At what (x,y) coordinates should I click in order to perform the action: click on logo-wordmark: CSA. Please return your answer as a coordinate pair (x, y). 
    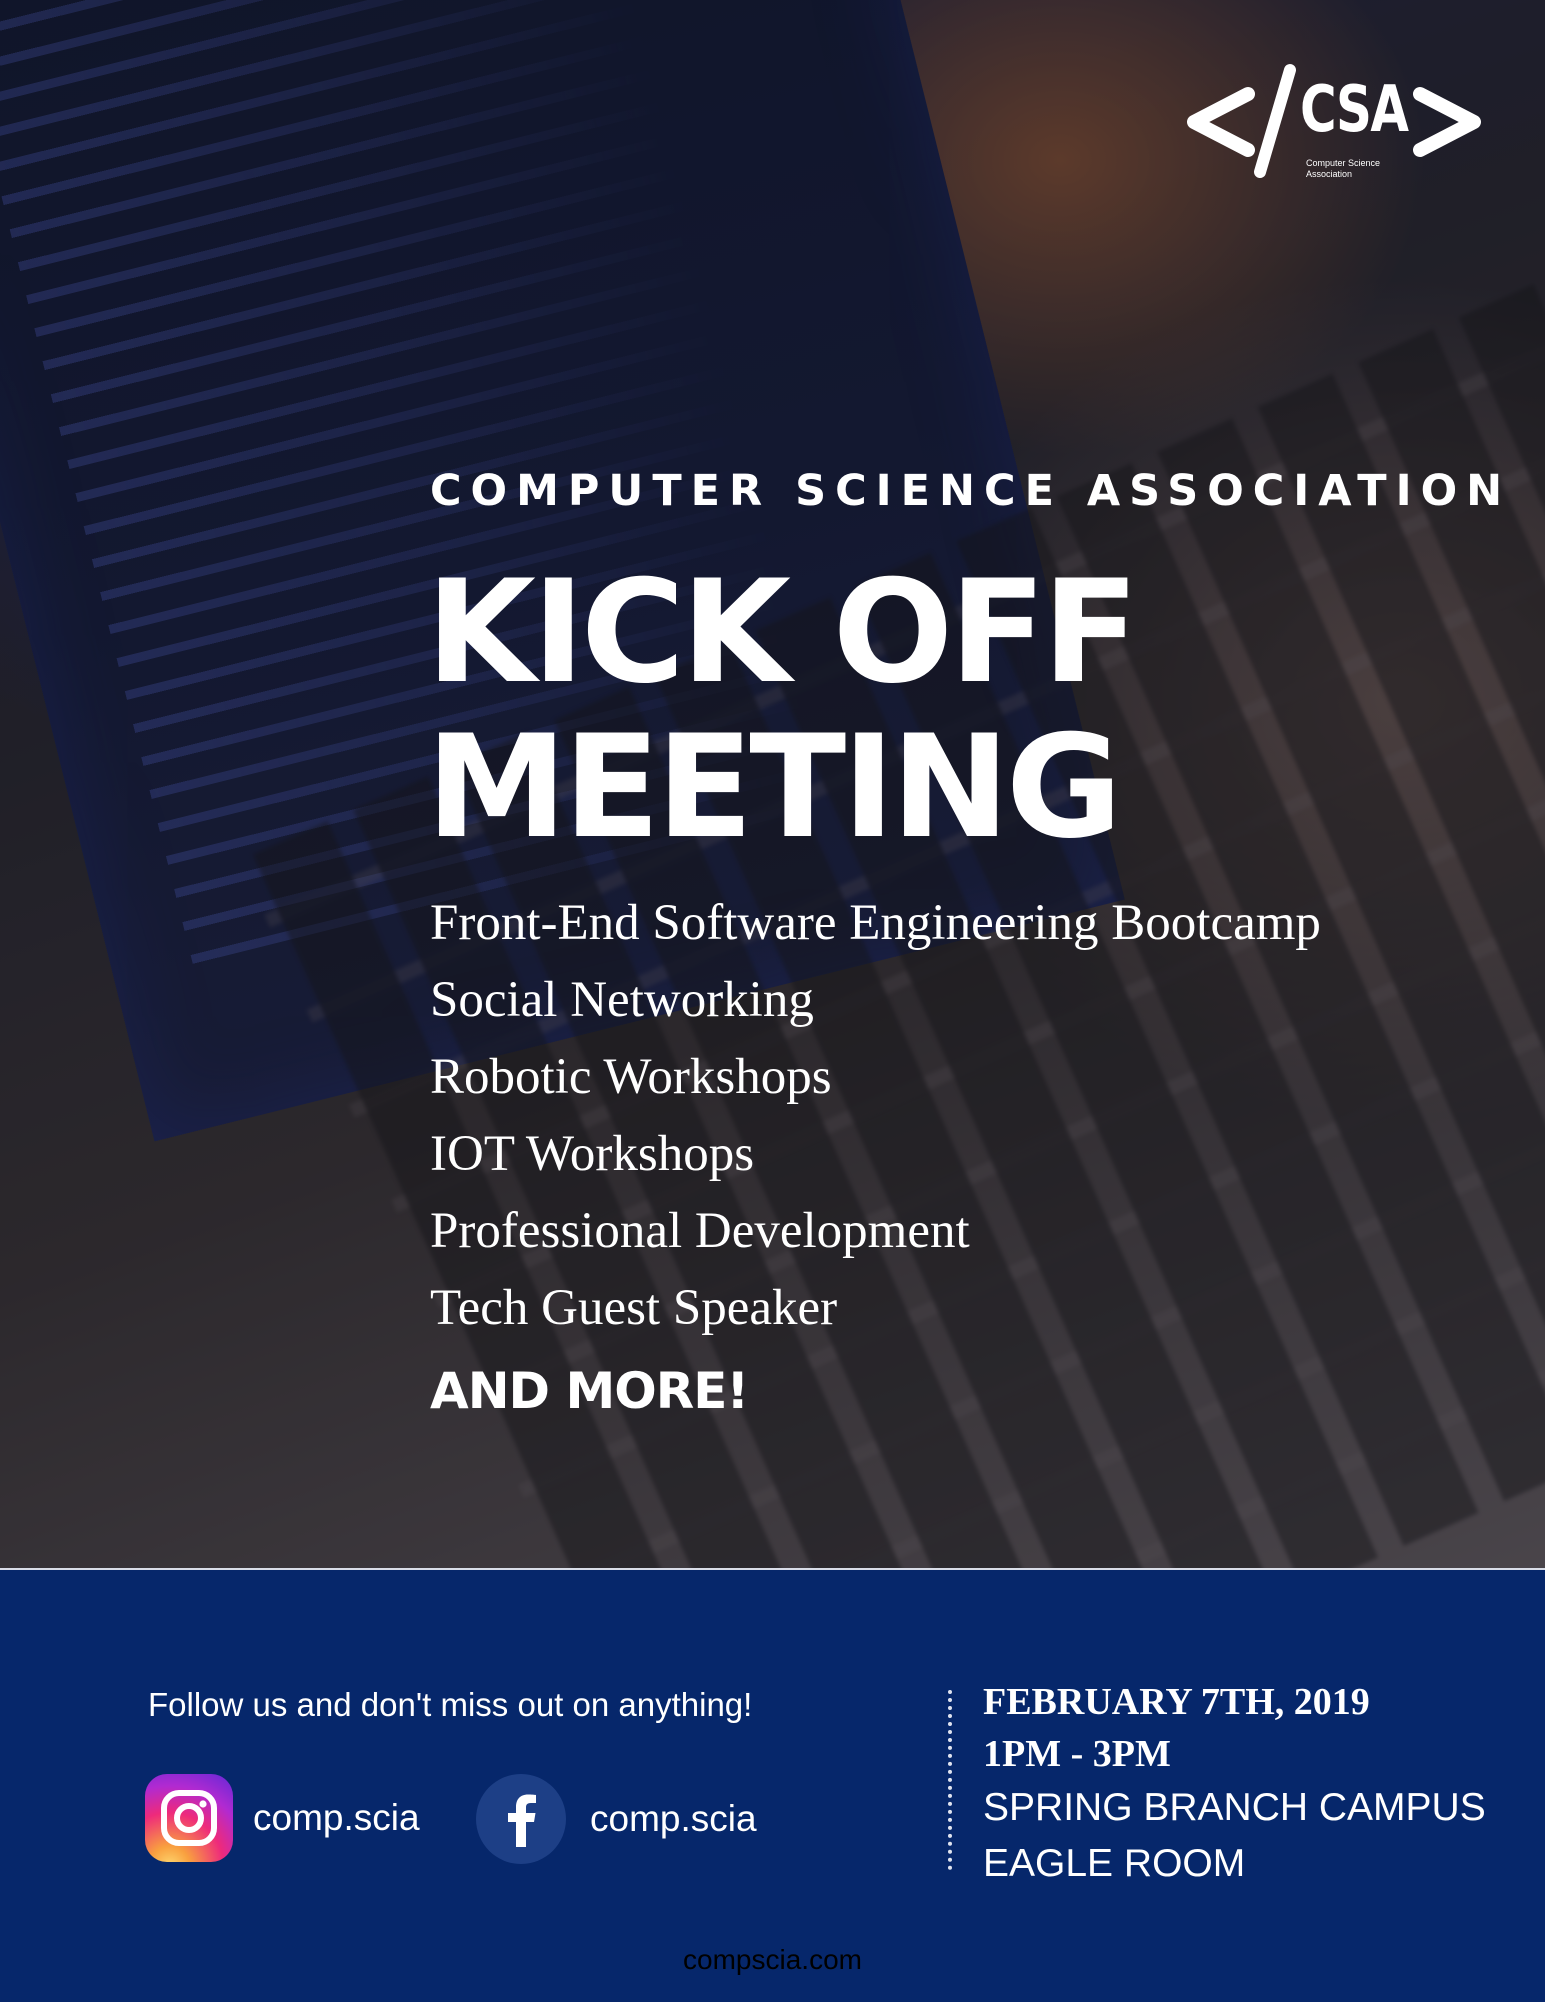
    Looking at the image, I should click on (1354, 110).